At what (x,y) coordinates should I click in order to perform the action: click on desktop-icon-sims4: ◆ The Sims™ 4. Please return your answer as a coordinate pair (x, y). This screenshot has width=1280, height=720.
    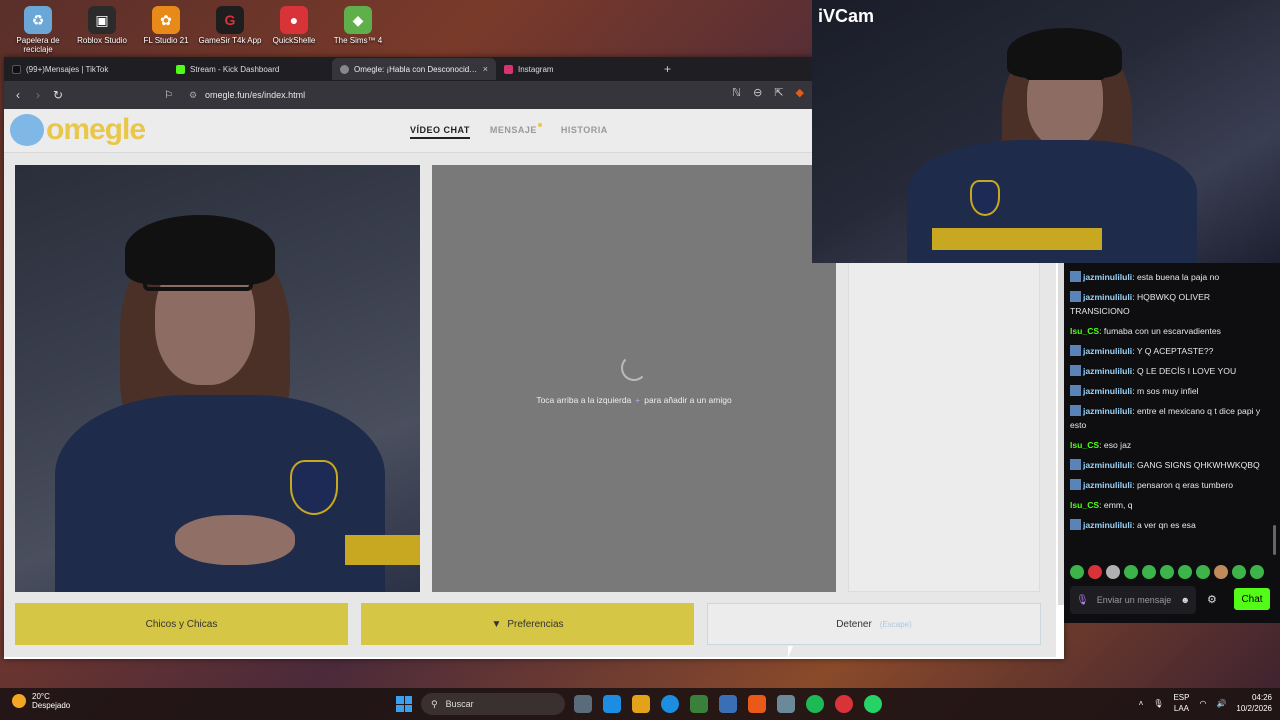
    Looking at the image, I should click on (358, 29).